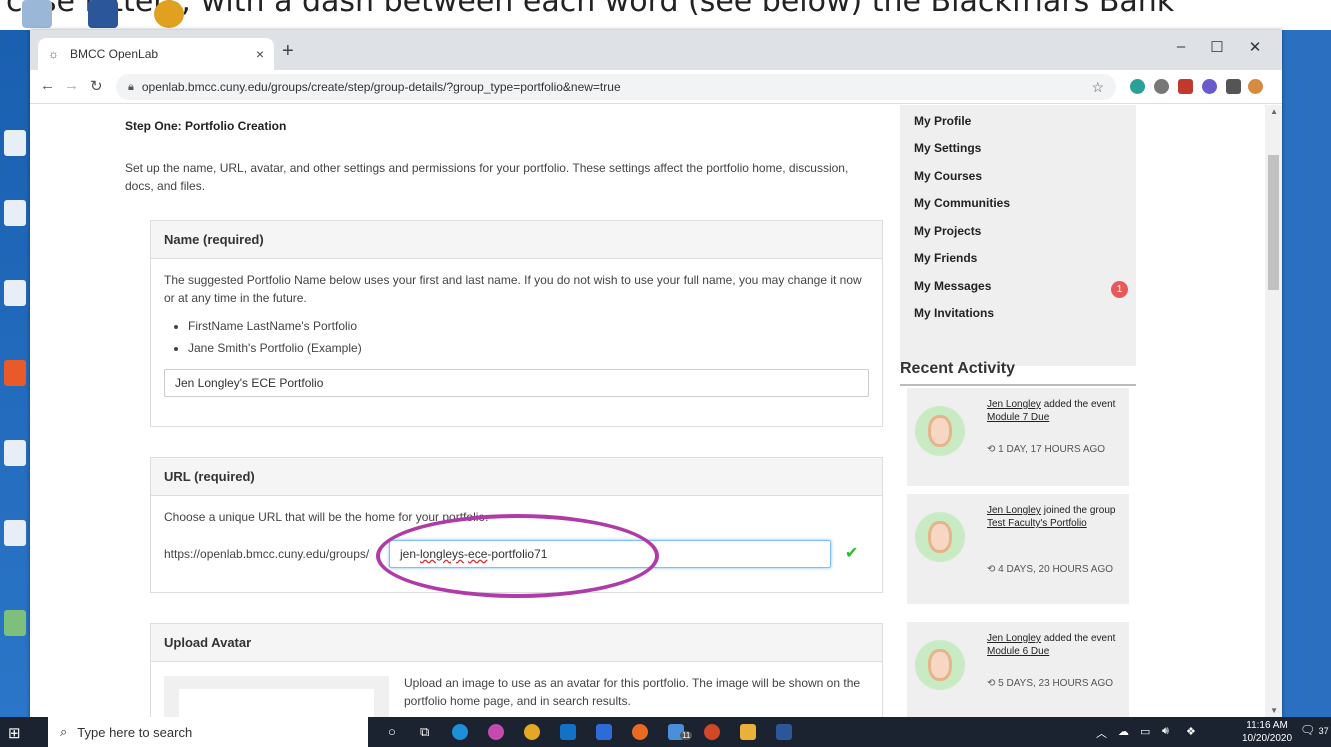 This screenshot has width=1331, height=747. Describe the element at coordinates (748, 732) in the screenshot. I see `file-explorer-icon` at that location.